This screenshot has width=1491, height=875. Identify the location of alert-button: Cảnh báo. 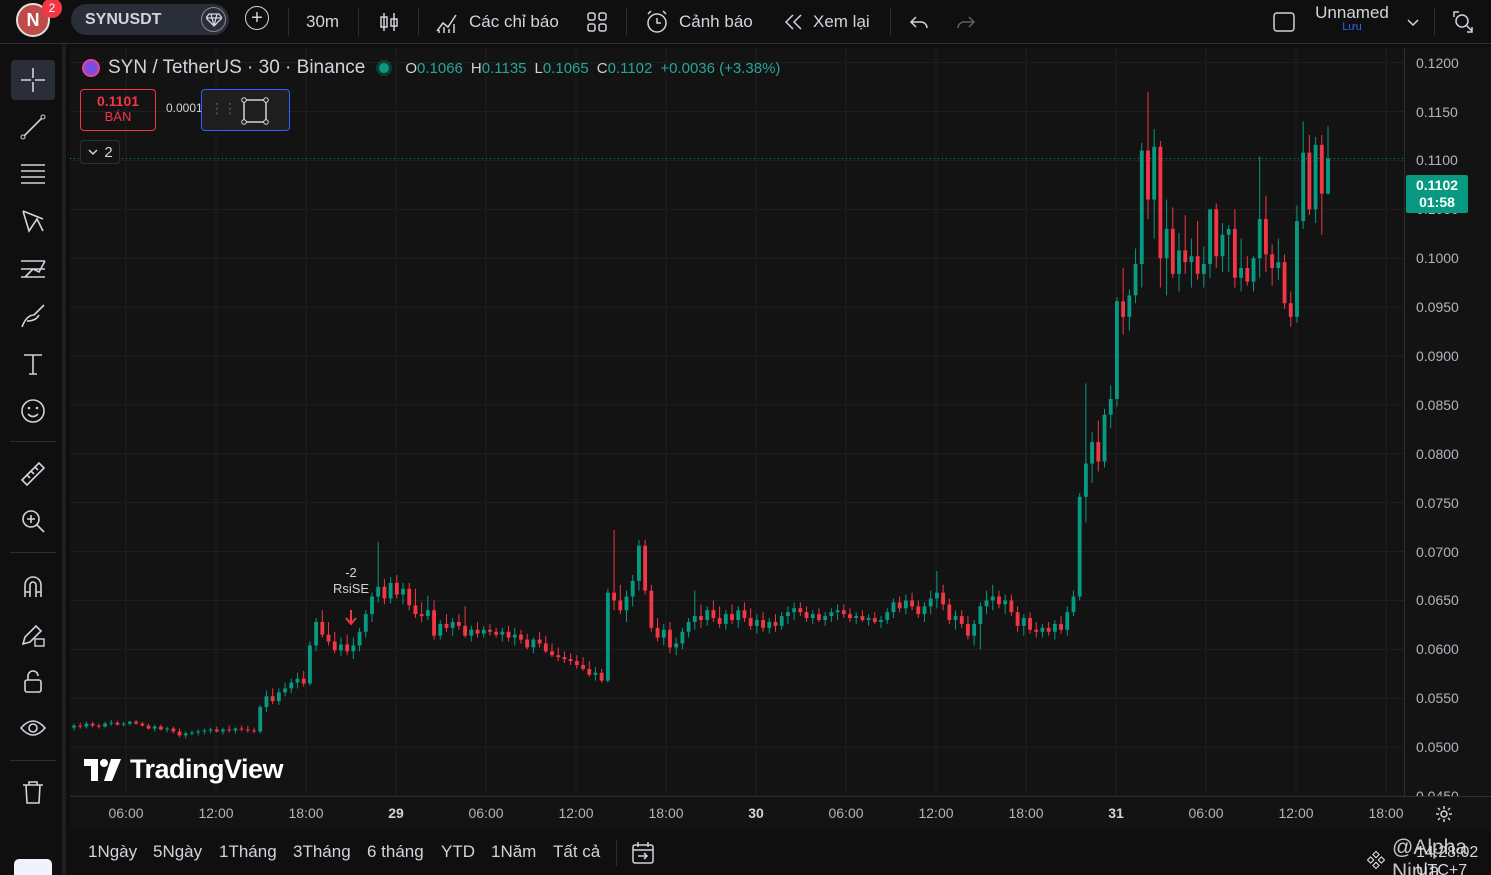
(698, 22).